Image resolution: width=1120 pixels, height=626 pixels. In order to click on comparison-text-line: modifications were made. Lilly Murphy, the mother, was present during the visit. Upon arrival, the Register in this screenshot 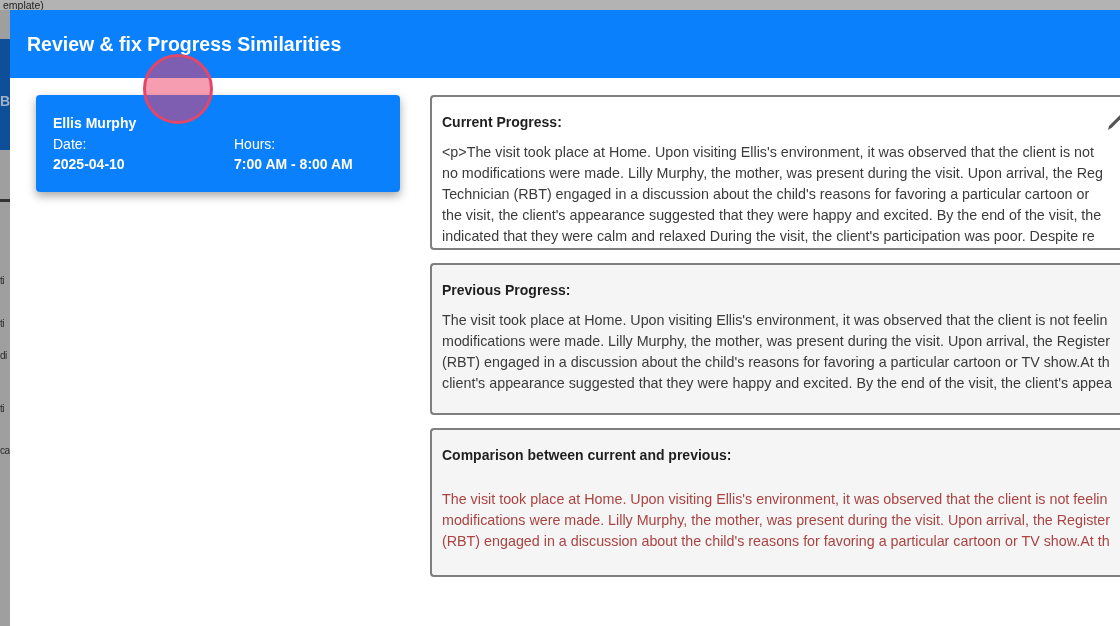, I will do `click(776, 520)`.